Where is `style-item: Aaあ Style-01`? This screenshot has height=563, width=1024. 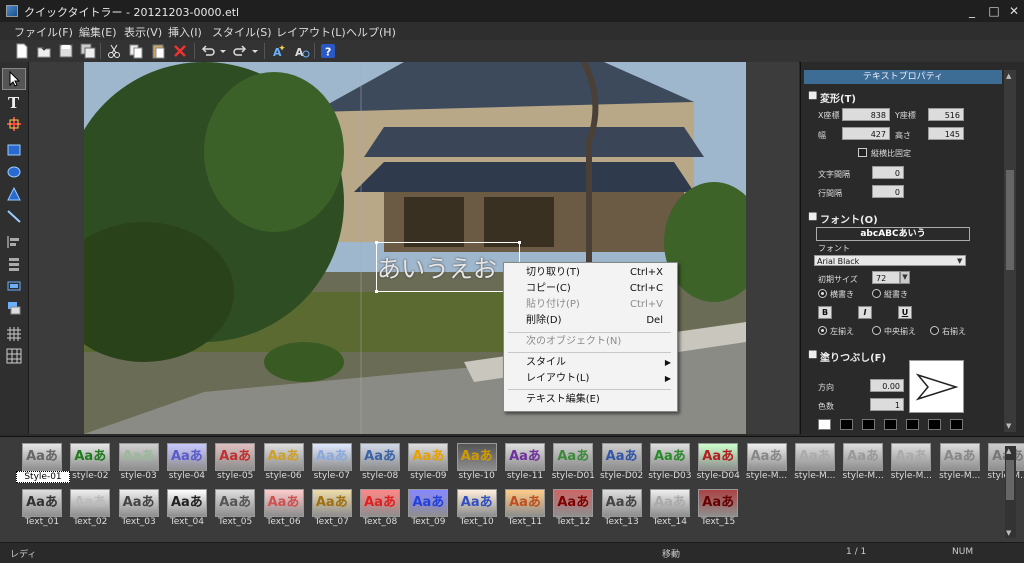
style-item: Aaあ Style-01 is located at coordinates (43, 465).